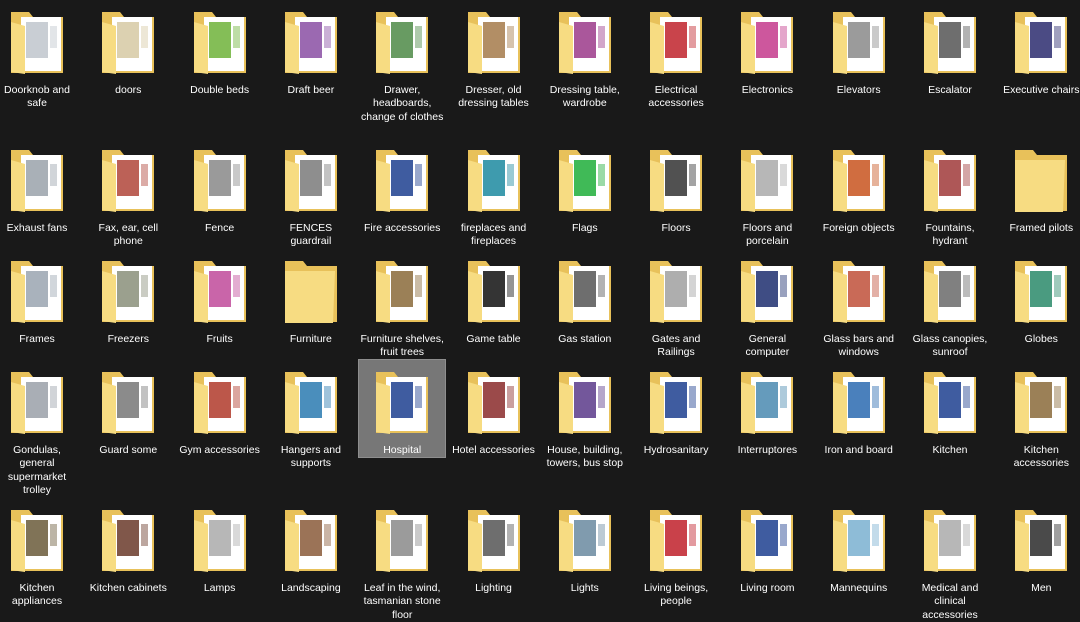 The height and width of the screenshot is (622, 1080). What do you see at coordinates (1039, 48) in the screenshot?
I see `folder-item: Executive chairs` at bounding box center [1039, 48].